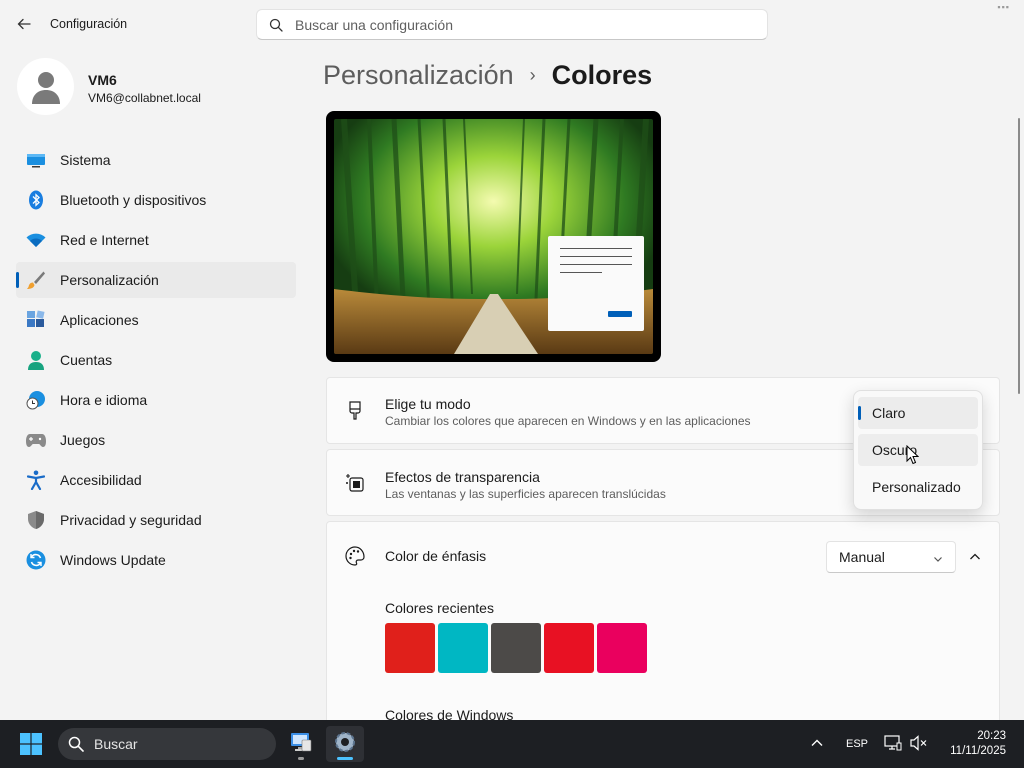  Describe the element at coordinates (131, 520) in the screenshot. I see `sidebar-item-label: Privacidad y seguridad` at that location.